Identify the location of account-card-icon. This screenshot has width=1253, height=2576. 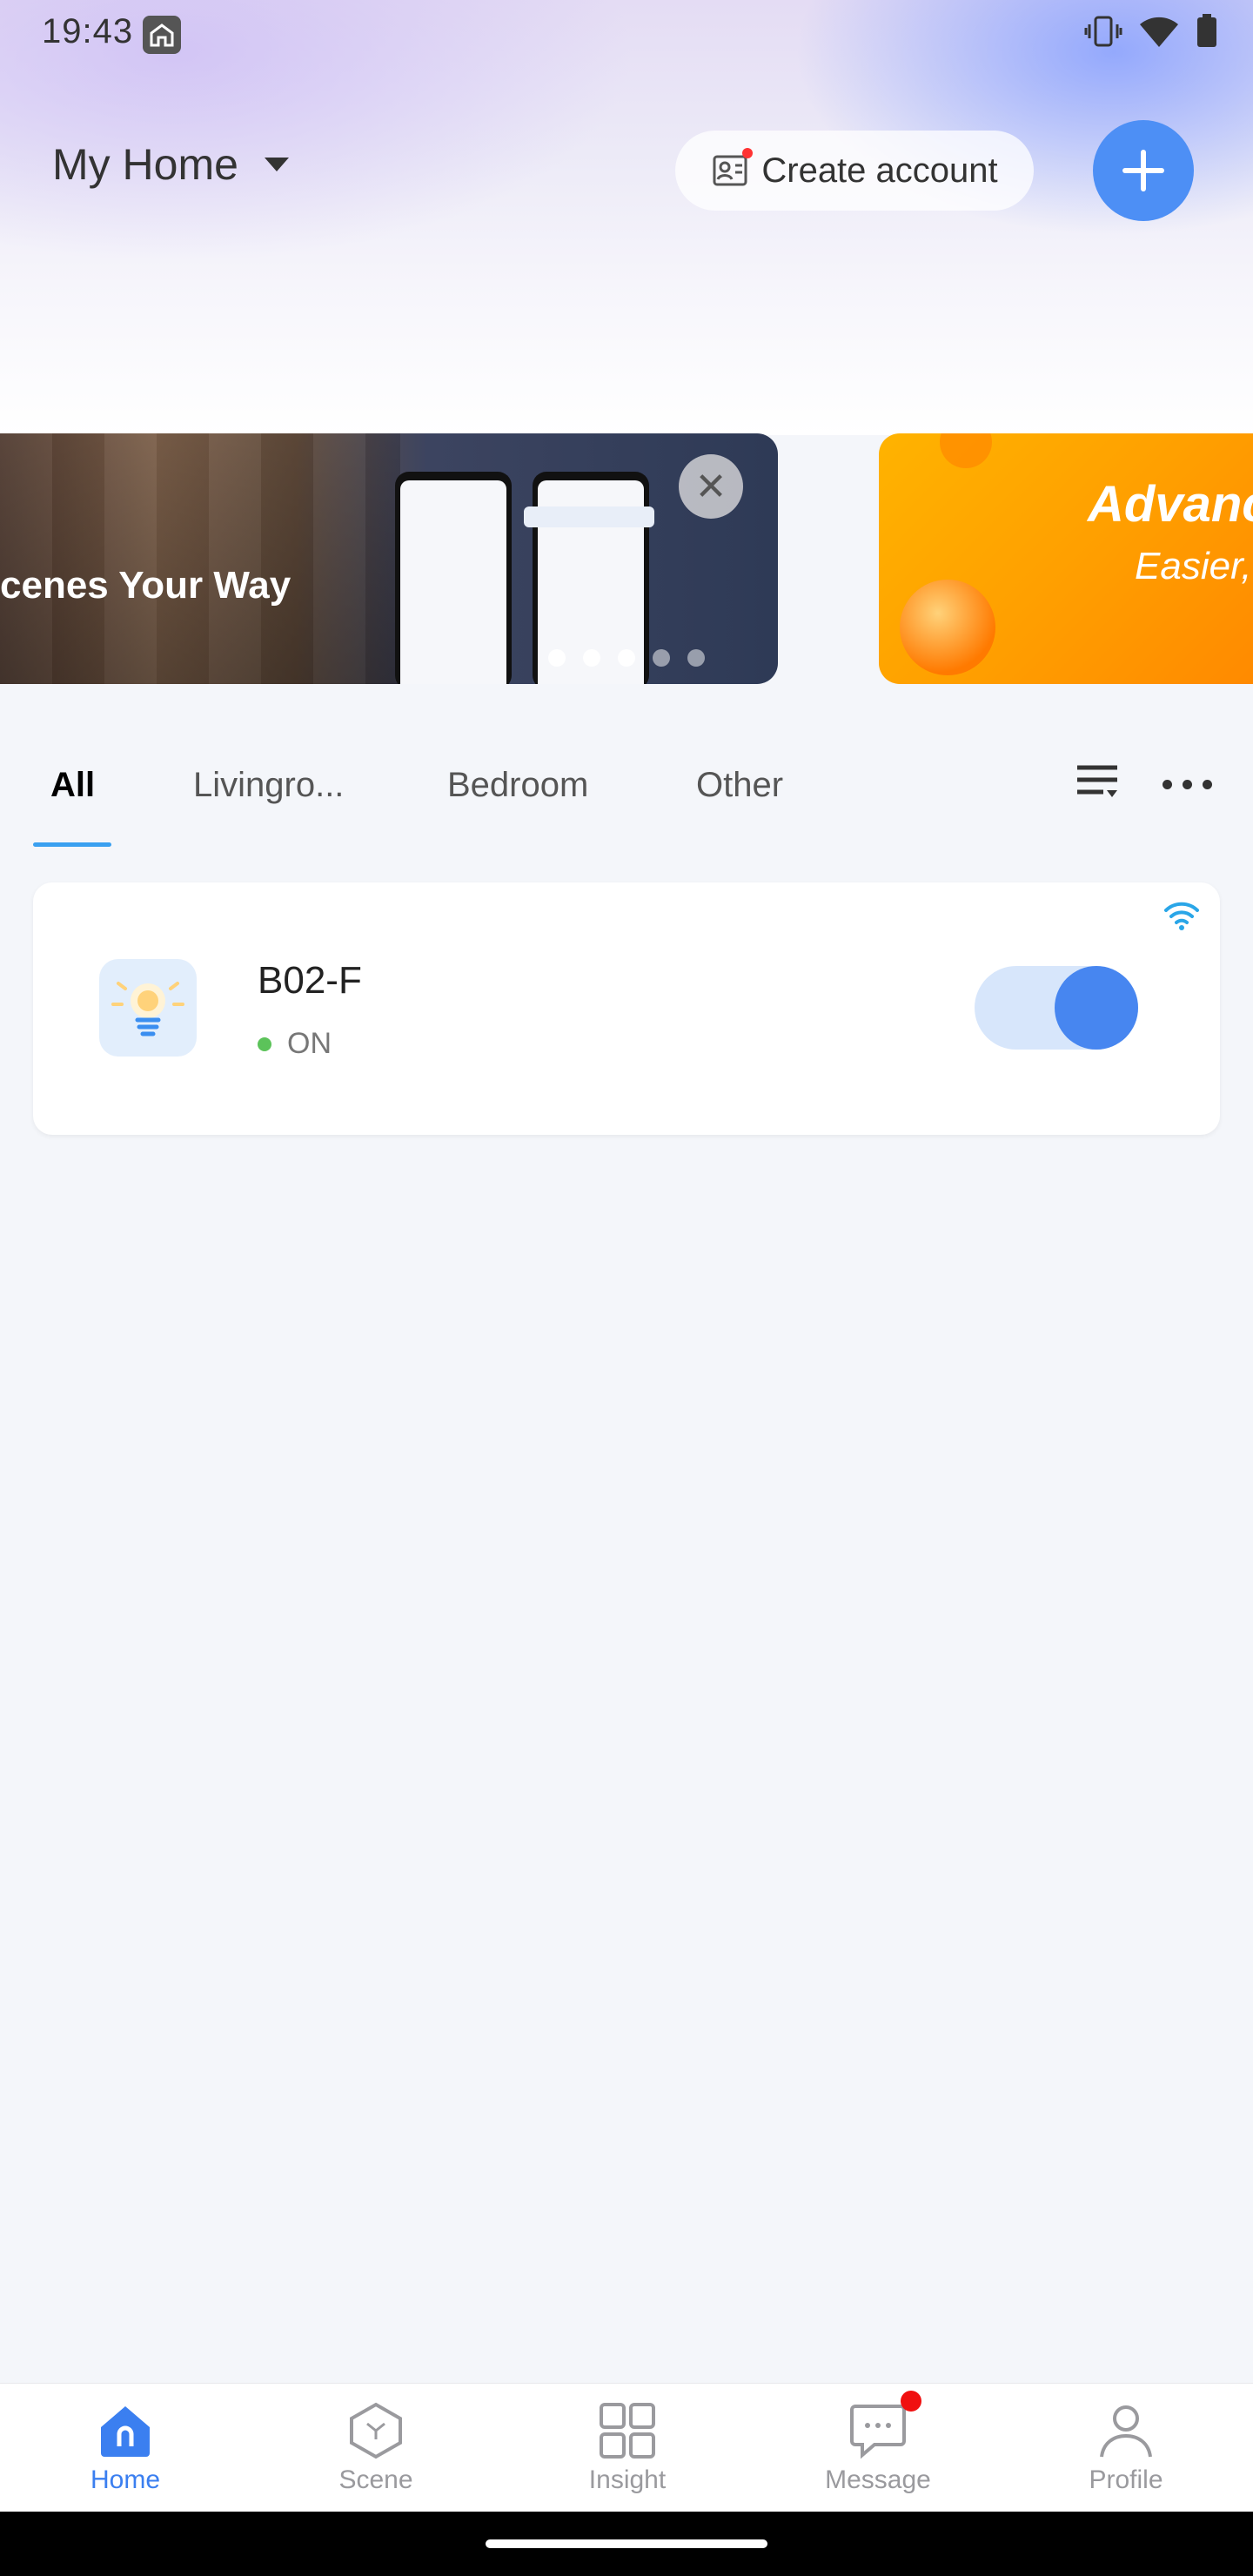
(732, 169).